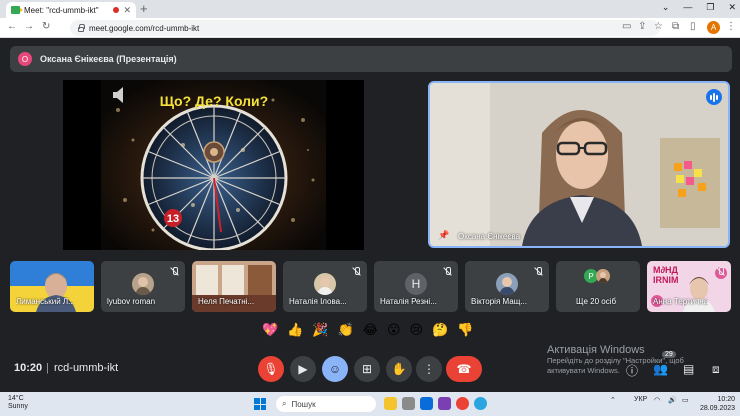  I want to click on back-icon: ←, so click(12, 26).